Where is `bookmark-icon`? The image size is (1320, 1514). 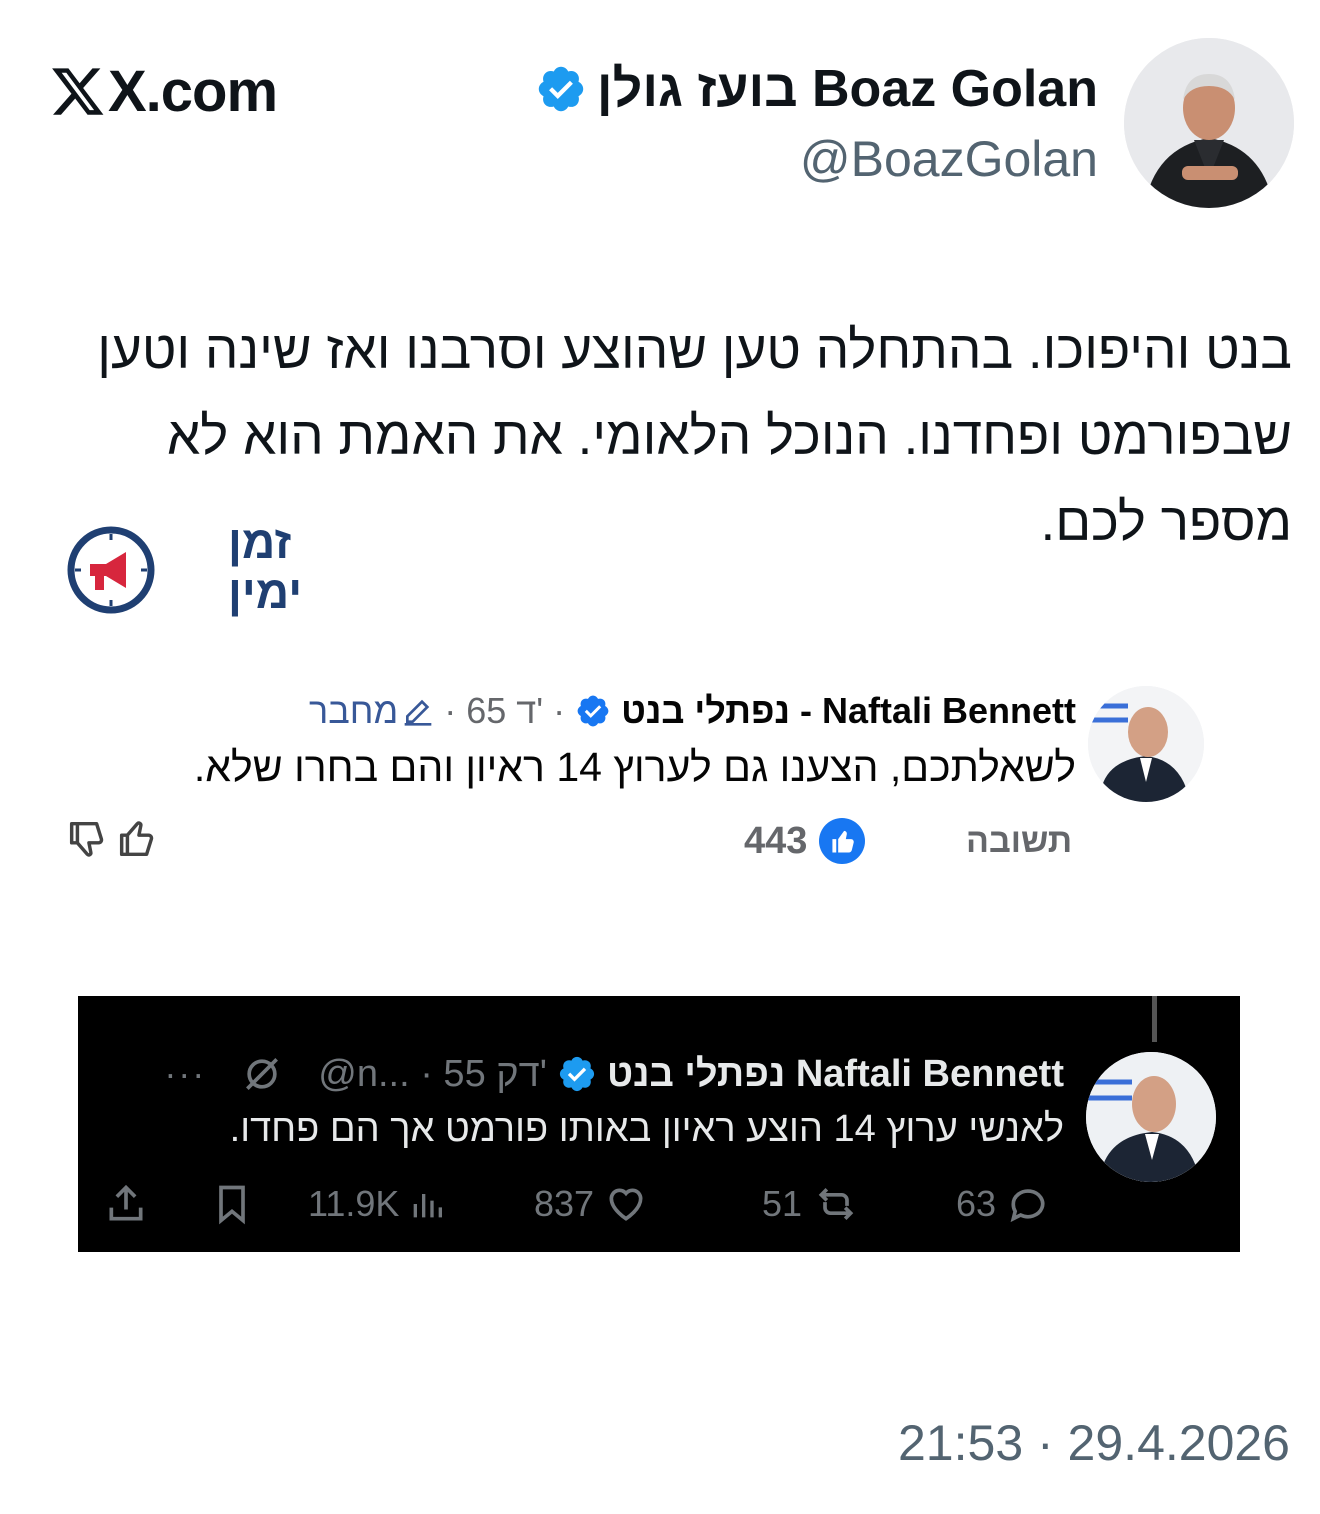 bookmark-icon is located at coordinates (232, 1205).